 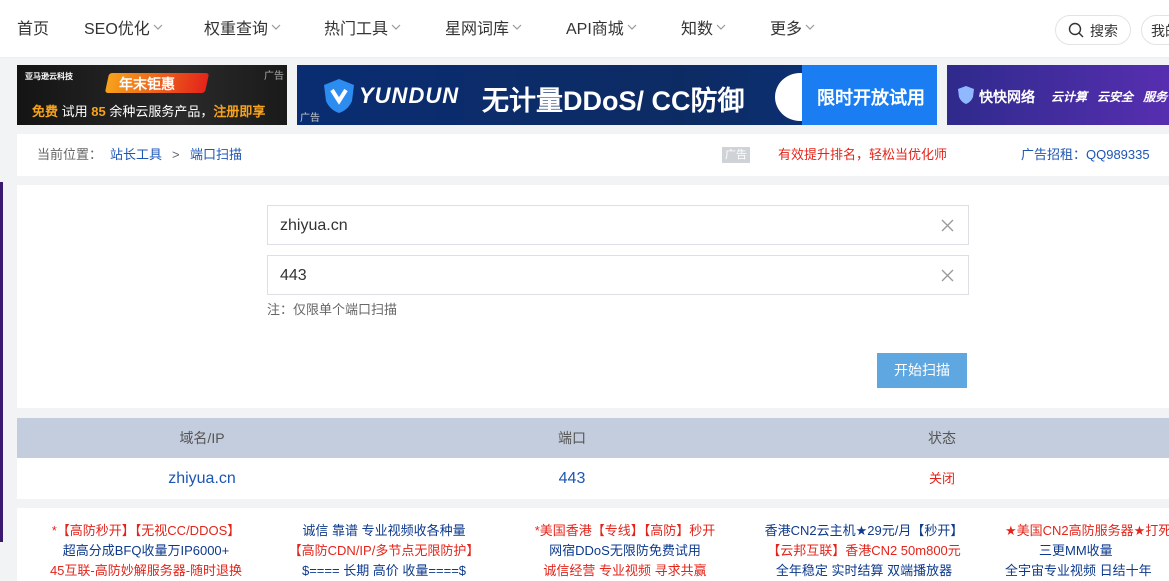 I want to click on nav-seo: SEO优化, so click(x=123, y=30).